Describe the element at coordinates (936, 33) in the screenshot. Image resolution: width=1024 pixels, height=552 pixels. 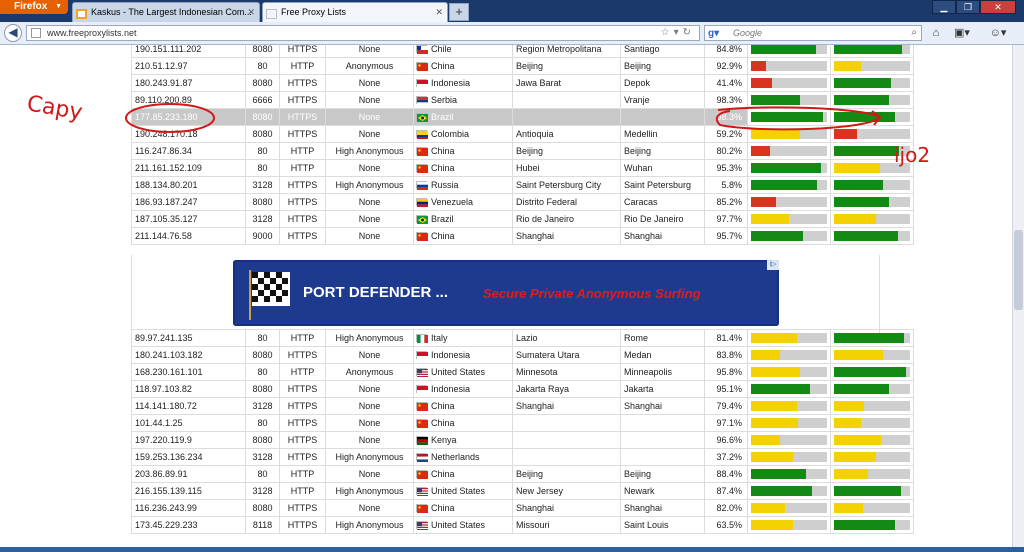
I see `home-icon: ⌂` at that location.